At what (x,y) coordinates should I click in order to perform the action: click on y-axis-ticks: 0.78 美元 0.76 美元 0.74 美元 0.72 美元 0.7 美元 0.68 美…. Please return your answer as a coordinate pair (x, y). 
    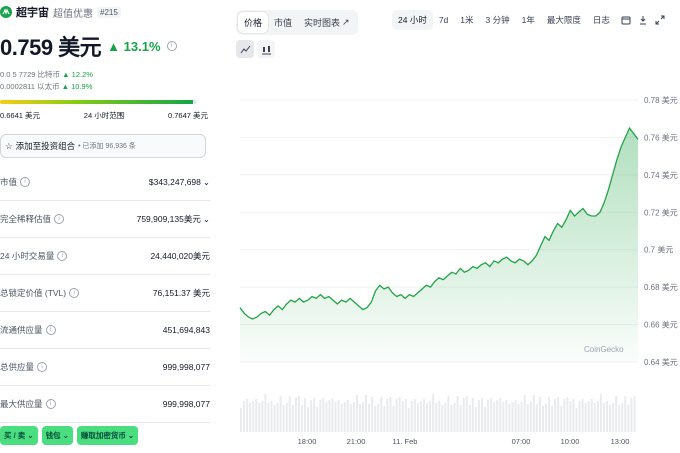
    Looking at the image, I should click on (661, 231).